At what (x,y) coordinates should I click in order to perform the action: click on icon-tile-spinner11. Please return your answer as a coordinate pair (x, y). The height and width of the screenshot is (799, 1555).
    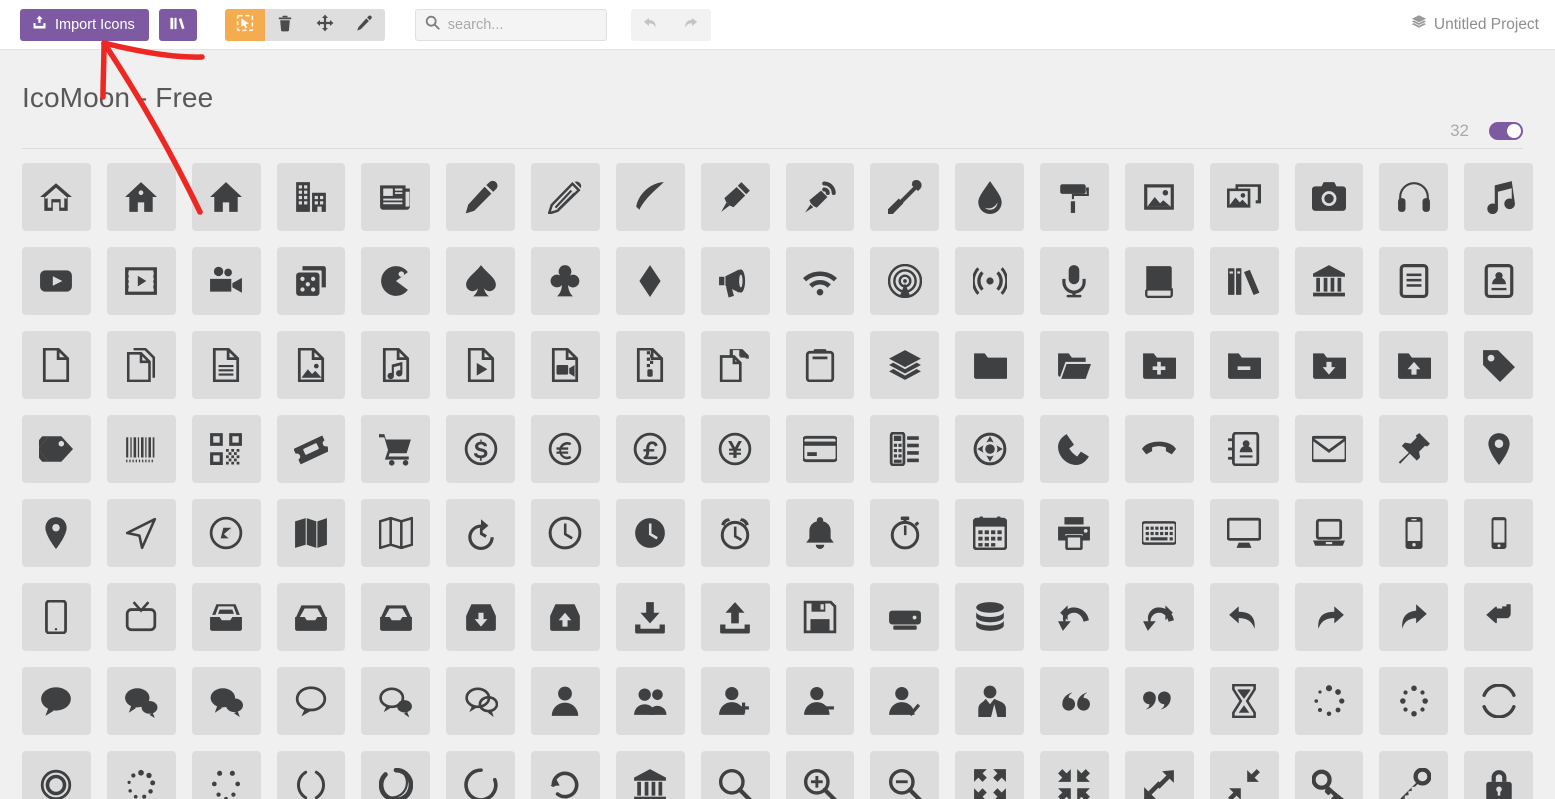
    Looking at the image, I should click on (650, 775).